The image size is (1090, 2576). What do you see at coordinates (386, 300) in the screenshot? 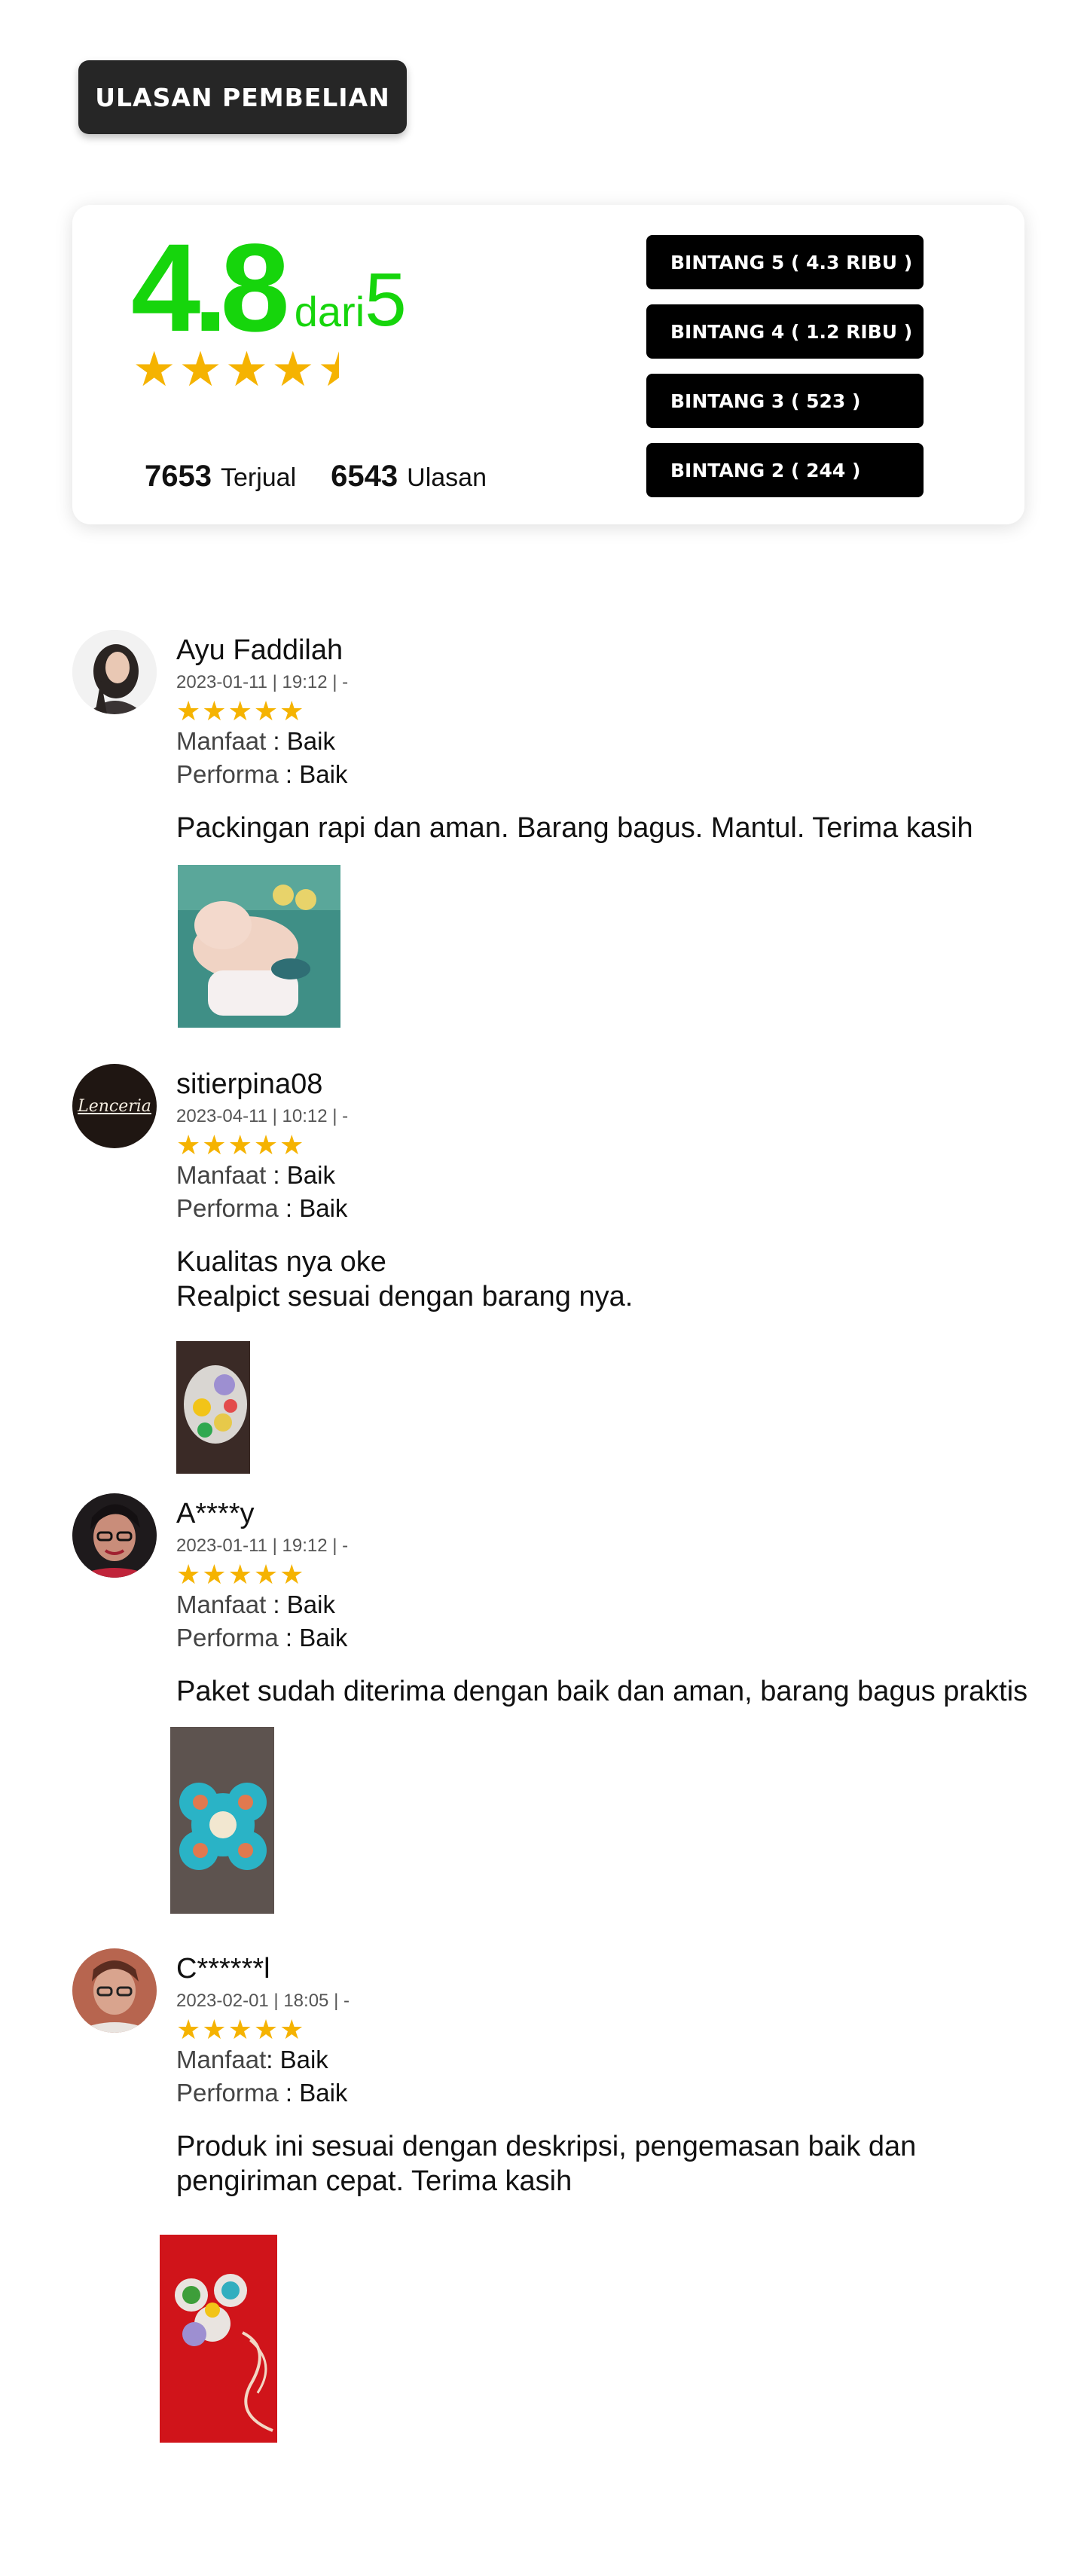
I see `rating-max: 5` at bounding box center [386, 300].